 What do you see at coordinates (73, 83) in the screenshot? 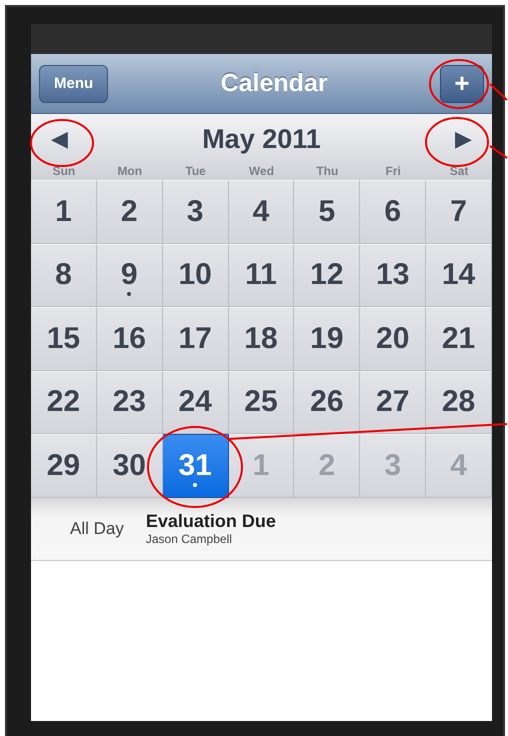
I see `menu-button: Menu` at bounding box center [73, 83].